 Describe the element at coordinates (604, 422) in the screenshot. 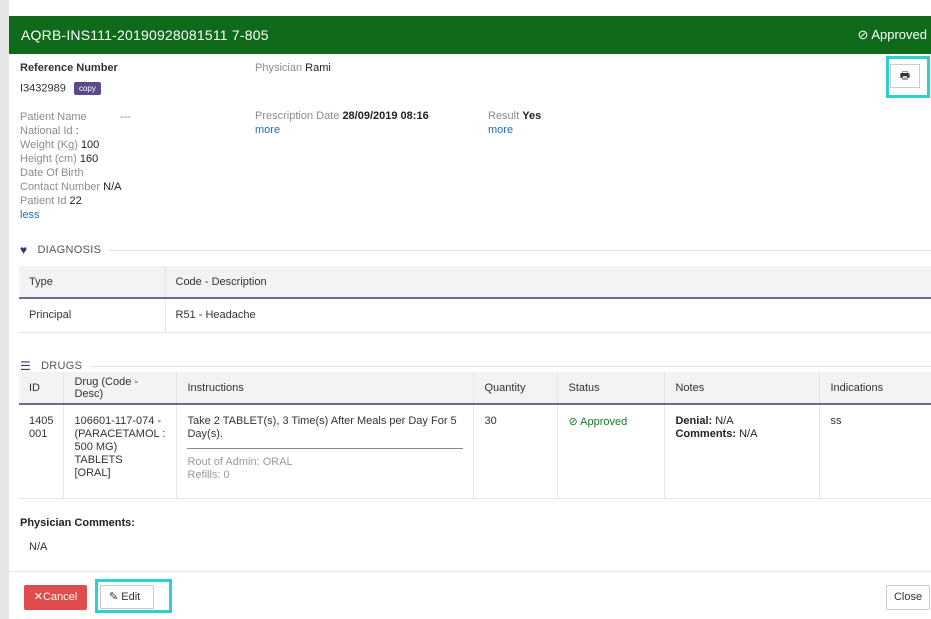

I see `drug-status-label: Approved` at that location.